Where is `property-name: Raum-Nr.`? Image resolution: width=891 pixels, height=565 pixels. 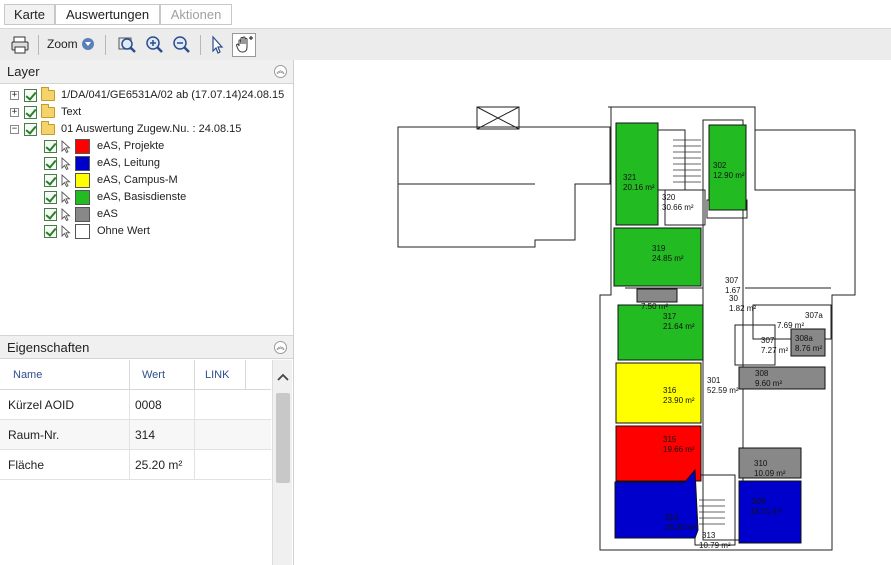 property-name: Raum-Nr. is located at coordinates (34, 435).